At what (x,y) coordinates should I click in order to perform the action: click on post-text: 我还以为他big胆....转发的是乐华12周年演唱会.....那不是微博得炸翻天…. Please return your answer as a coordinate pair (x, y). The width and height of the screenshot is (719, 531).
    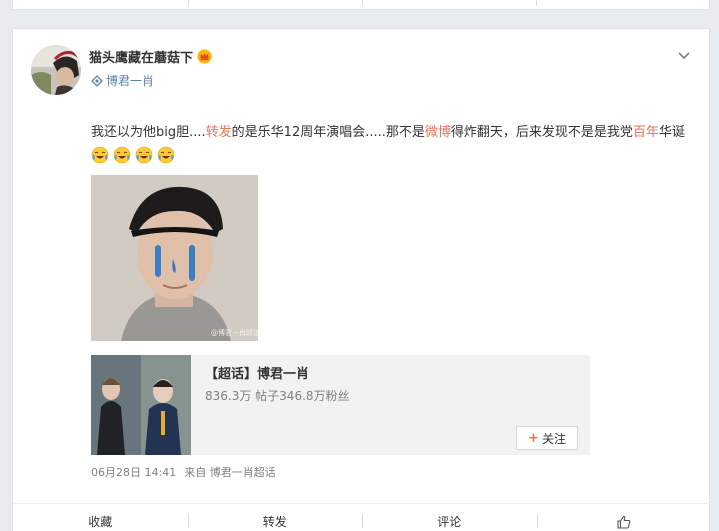
    Looking at the image, I should click on (391, 145).